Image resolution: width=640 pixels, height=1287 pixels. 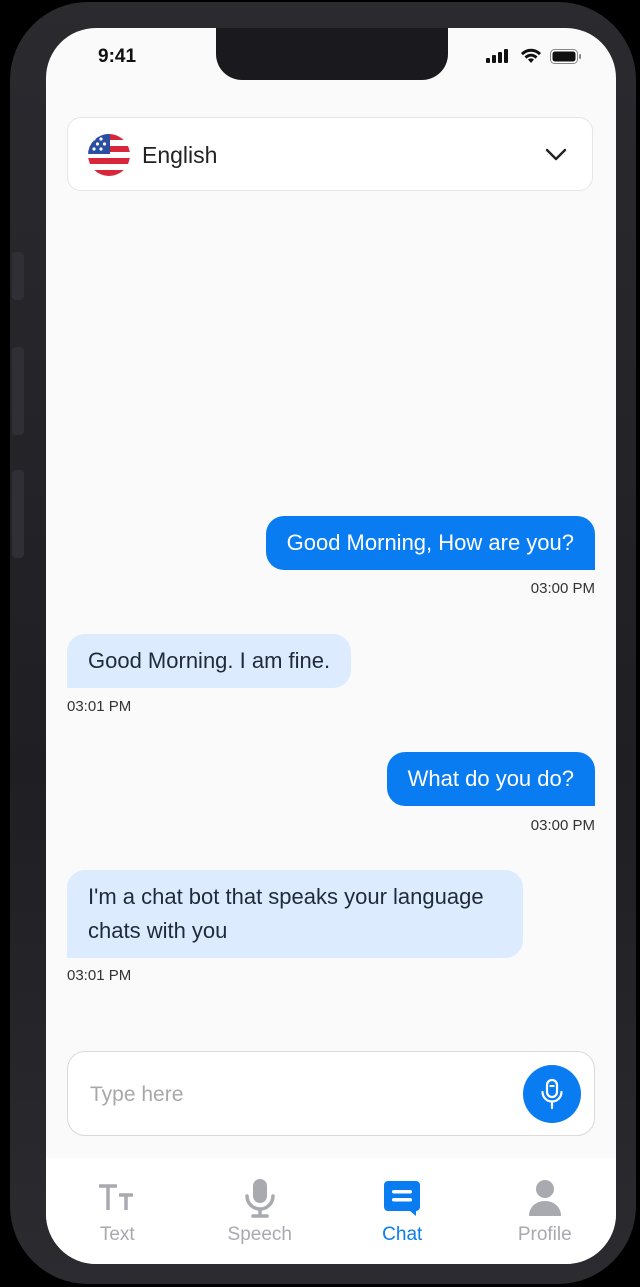 What do you see at coordinates (332, 54) in the screenshot?
I see `notch` at bounding box center [332, 54].